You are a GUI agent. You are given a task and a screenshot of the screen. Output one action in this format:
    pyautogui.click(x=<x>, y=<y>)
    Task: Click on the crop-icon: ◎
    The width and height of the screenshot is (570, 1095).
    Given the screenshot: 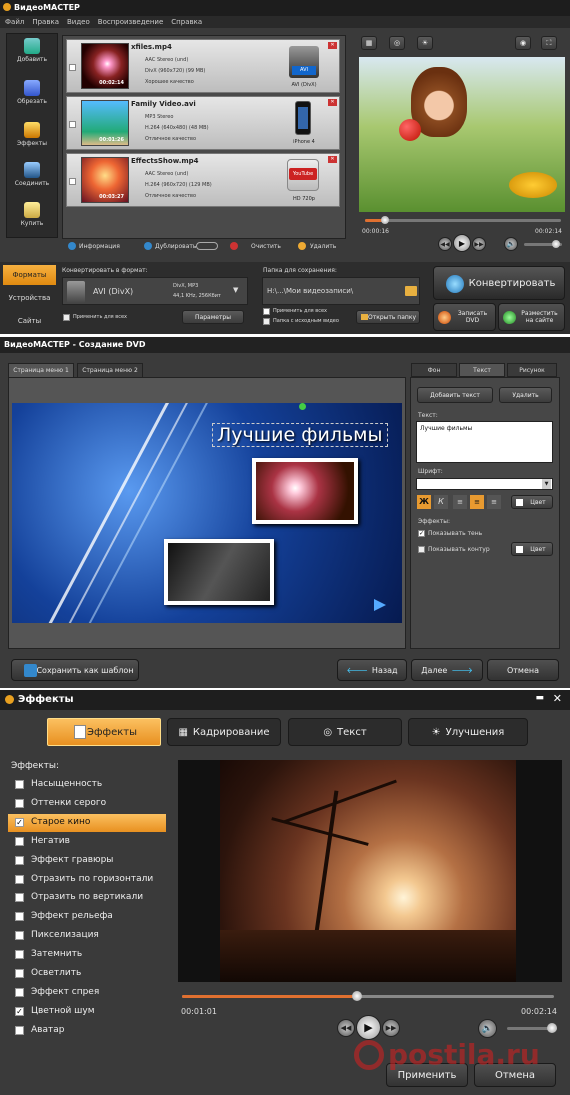 What is the action you would take?
    pyautogui.click(x=397, y=43)
    